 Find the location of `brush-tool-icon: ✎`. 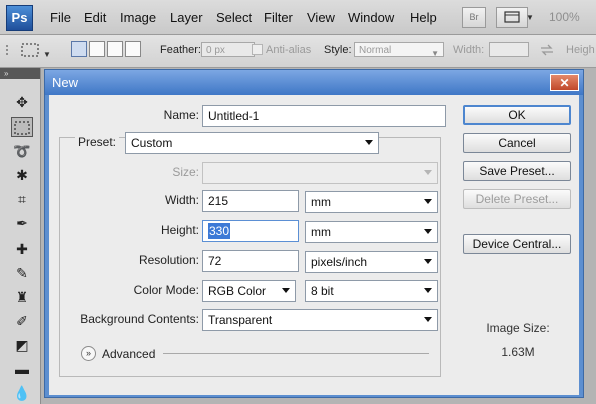

brush-tool-icon: ✎ is located at coordinates (22, 273).